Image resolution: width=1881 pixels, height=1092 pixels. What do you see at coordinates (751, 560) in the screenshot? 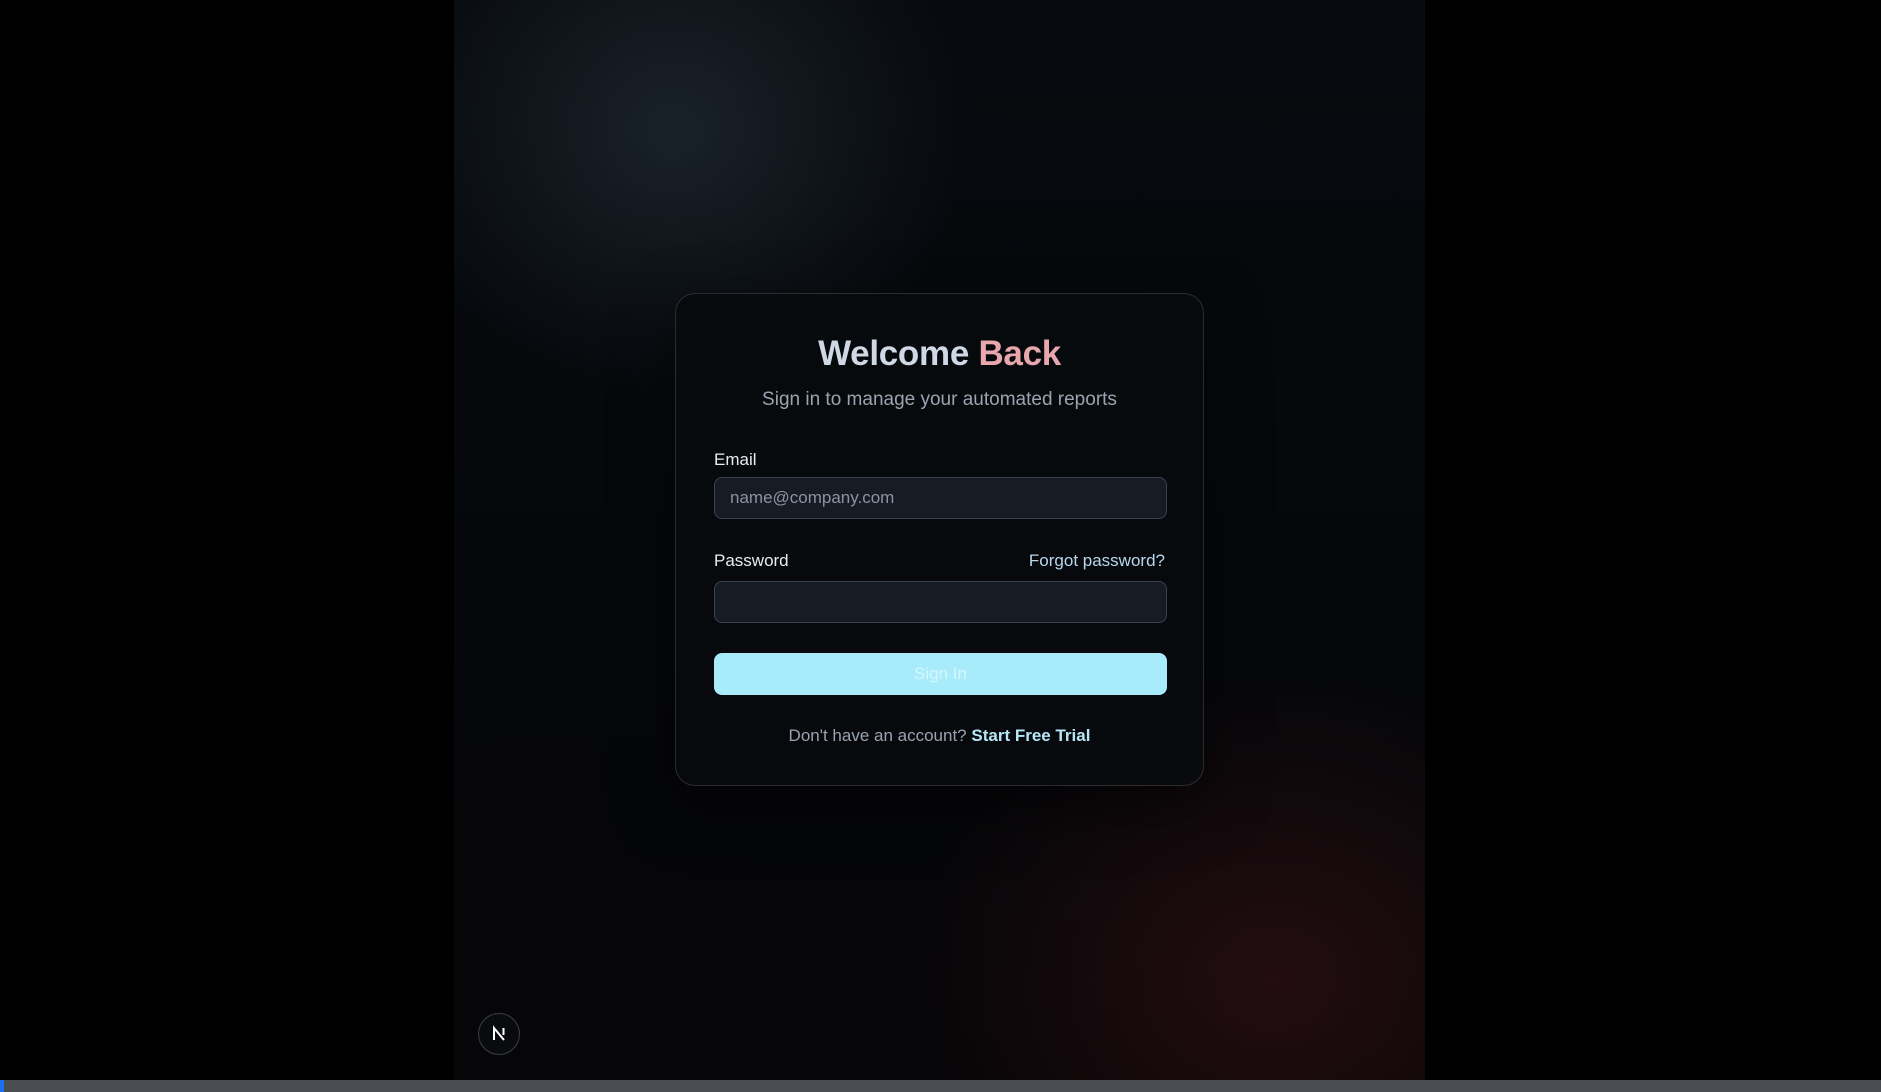
I see `password-label: Password` at bounding box center [751, 560].